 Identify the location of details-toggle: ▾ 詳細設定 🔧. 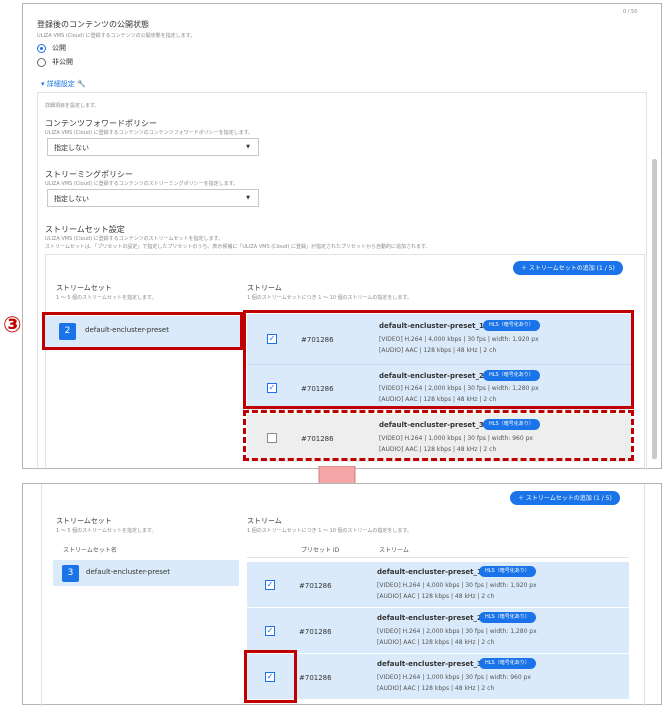
(63, 84).